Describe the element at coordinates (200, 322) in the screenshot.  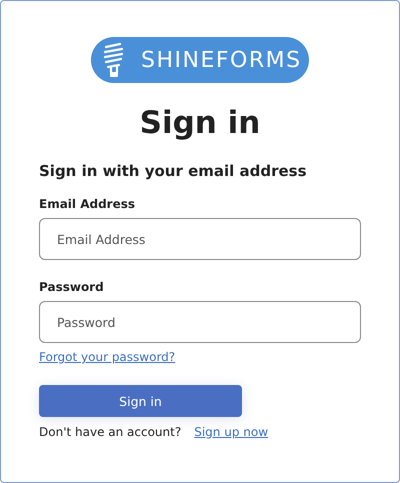
I see `input-field: Password` at that location.